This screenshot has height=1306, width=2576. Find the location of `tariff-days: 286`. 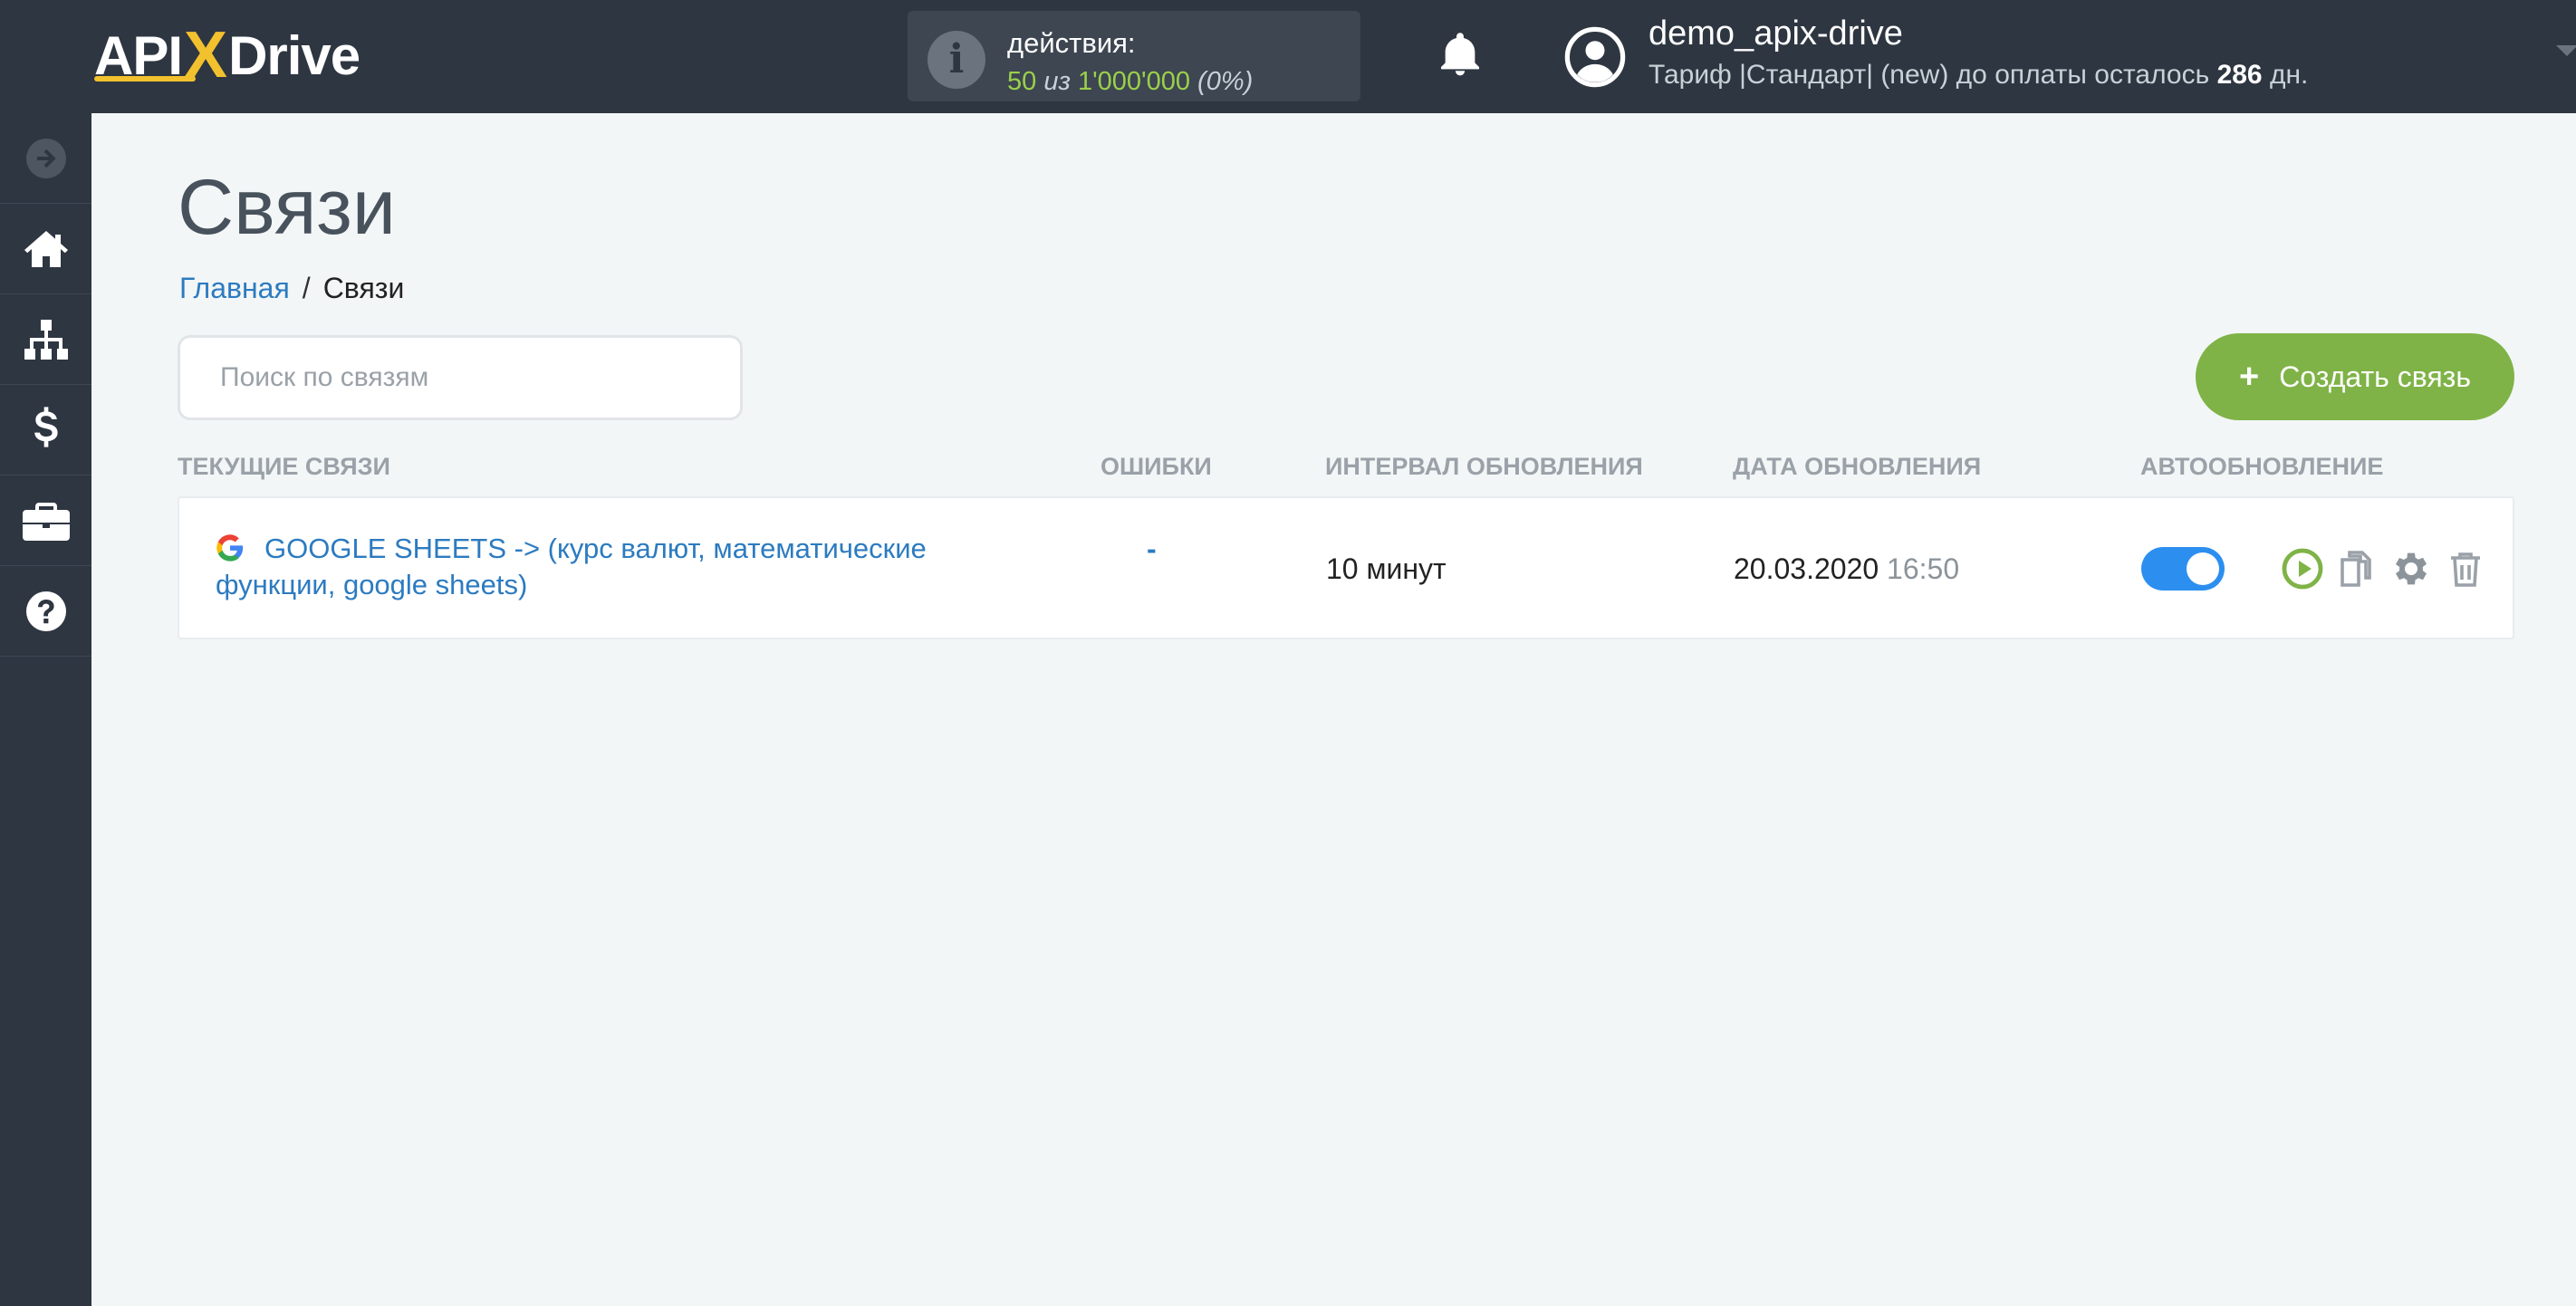

tariff-days: 286 is located at coordinates (2239, 75).